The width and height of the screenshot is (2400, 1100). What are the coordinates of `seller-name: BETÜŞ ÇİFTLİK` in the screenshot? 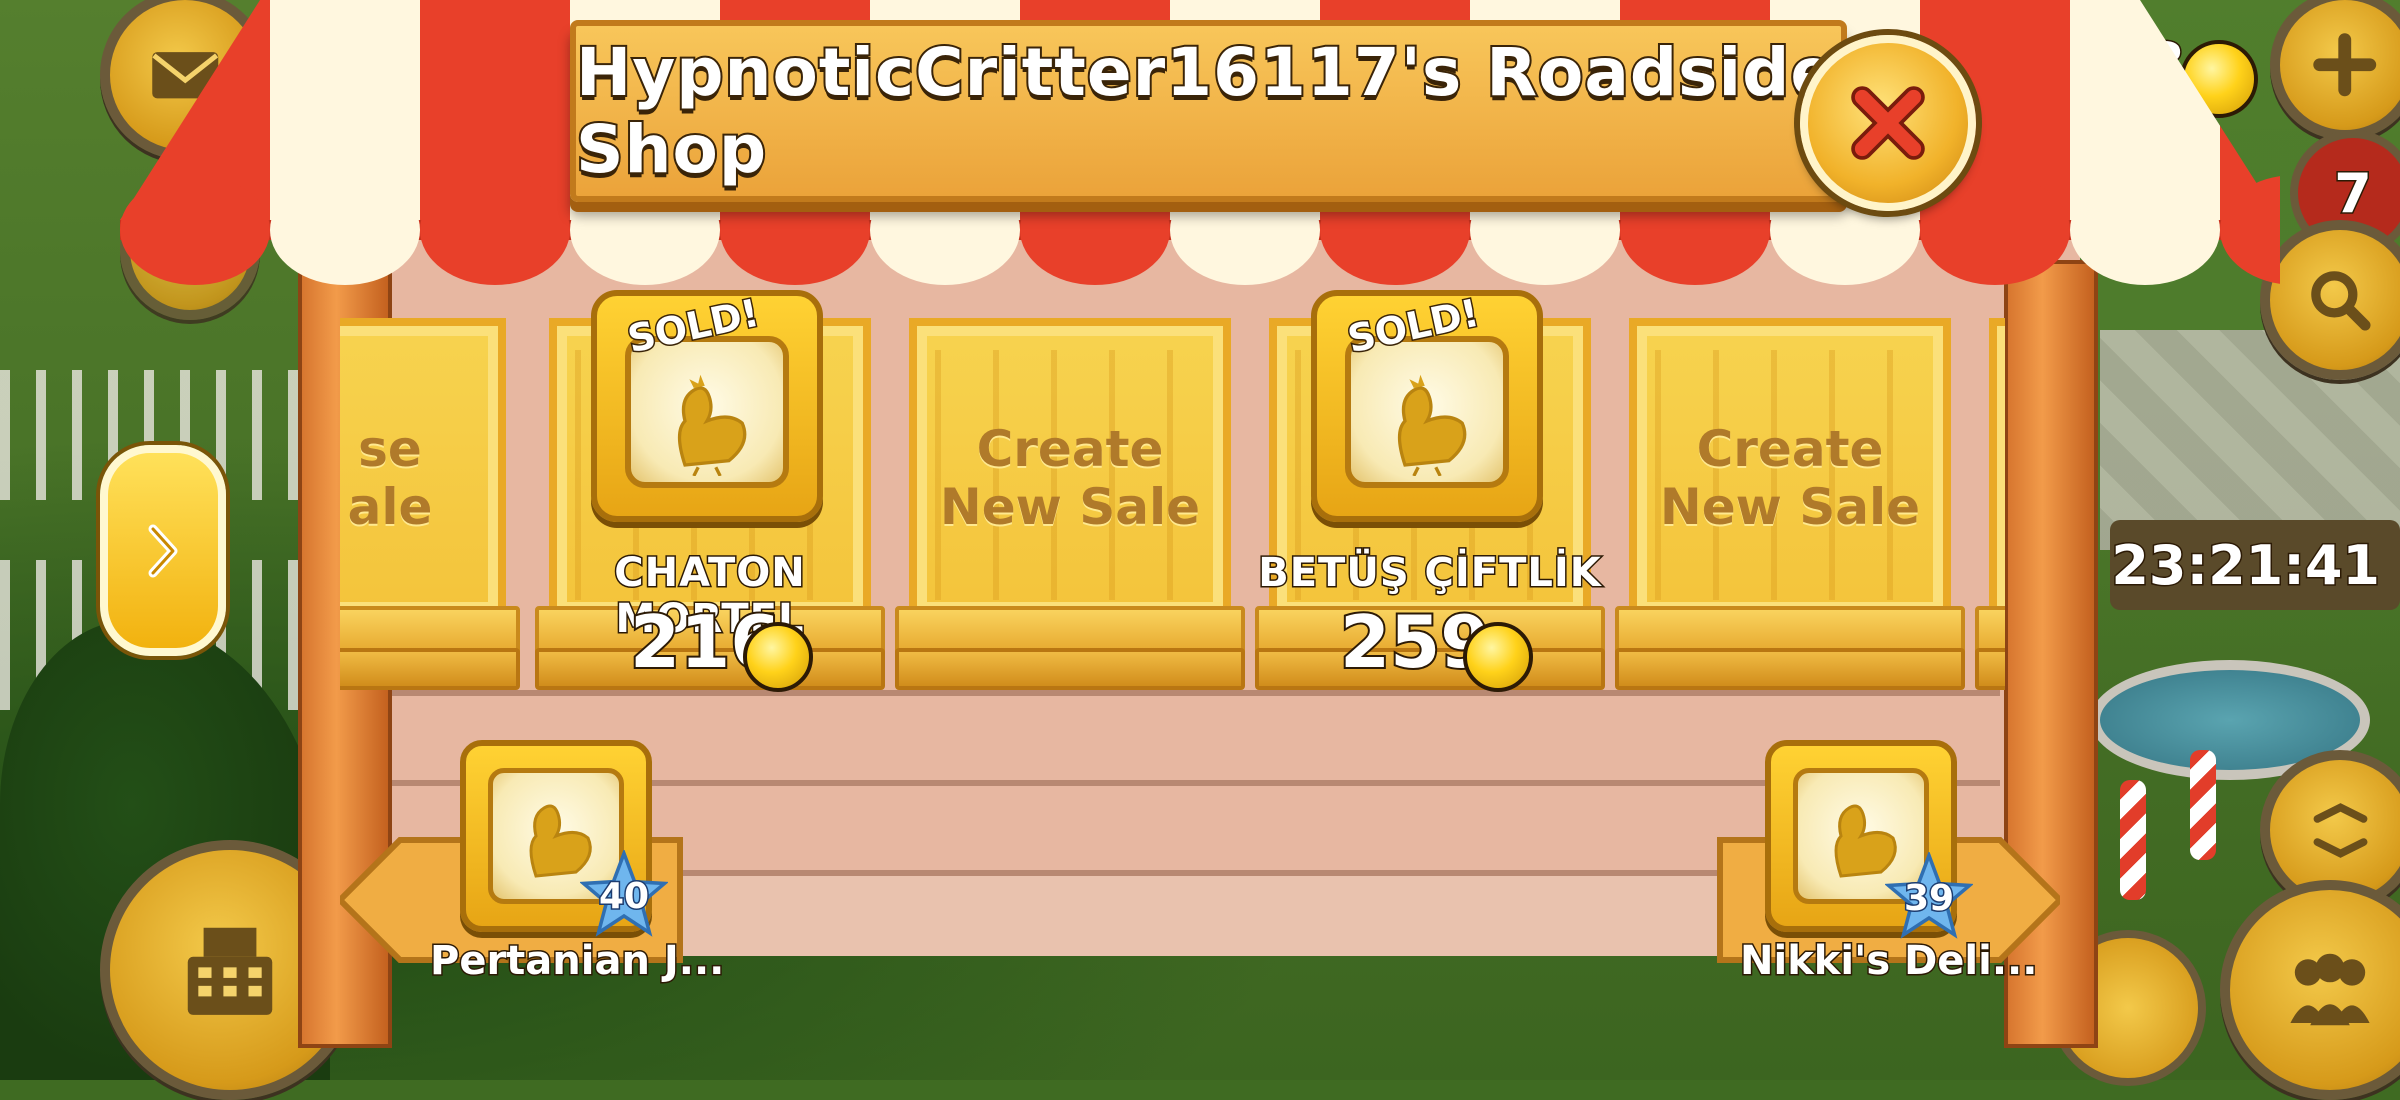 It's located at (1430, 573).